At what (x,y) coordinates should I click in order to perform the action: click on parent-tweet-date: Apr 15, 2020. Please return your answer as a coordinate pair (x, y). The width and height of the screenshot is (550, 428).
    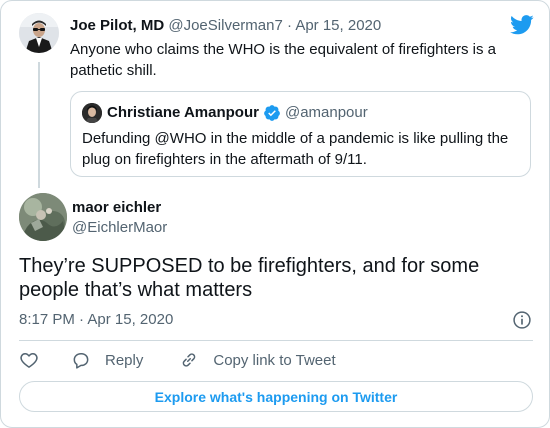
    Looking at the image, I should click on (338, 25).